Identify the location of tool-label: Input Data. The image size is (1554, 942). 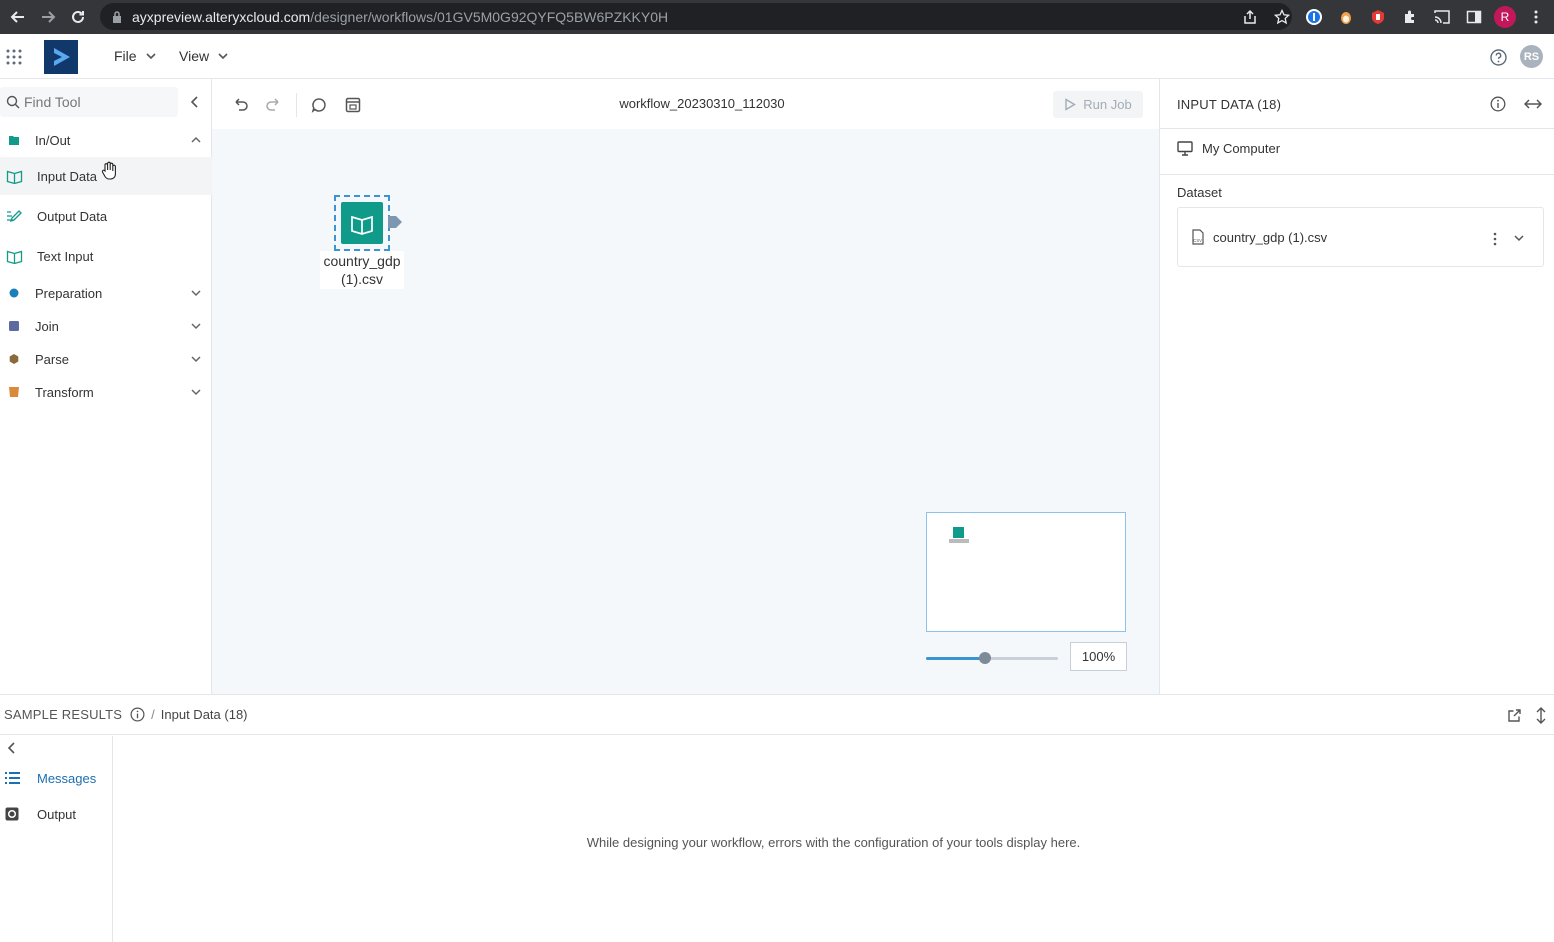
(67, 176).